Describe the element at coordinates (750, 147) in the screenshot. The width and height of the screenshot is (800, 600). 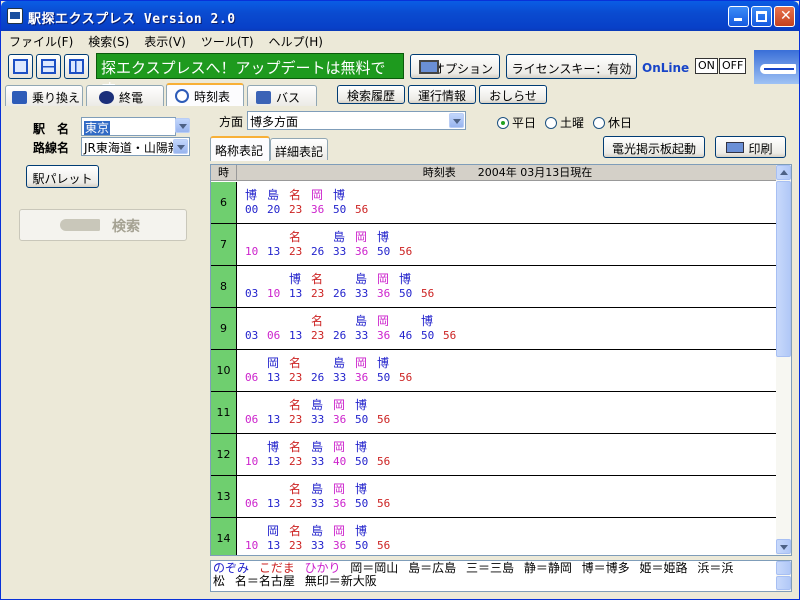
I see `print-button: 印刷` at that location.